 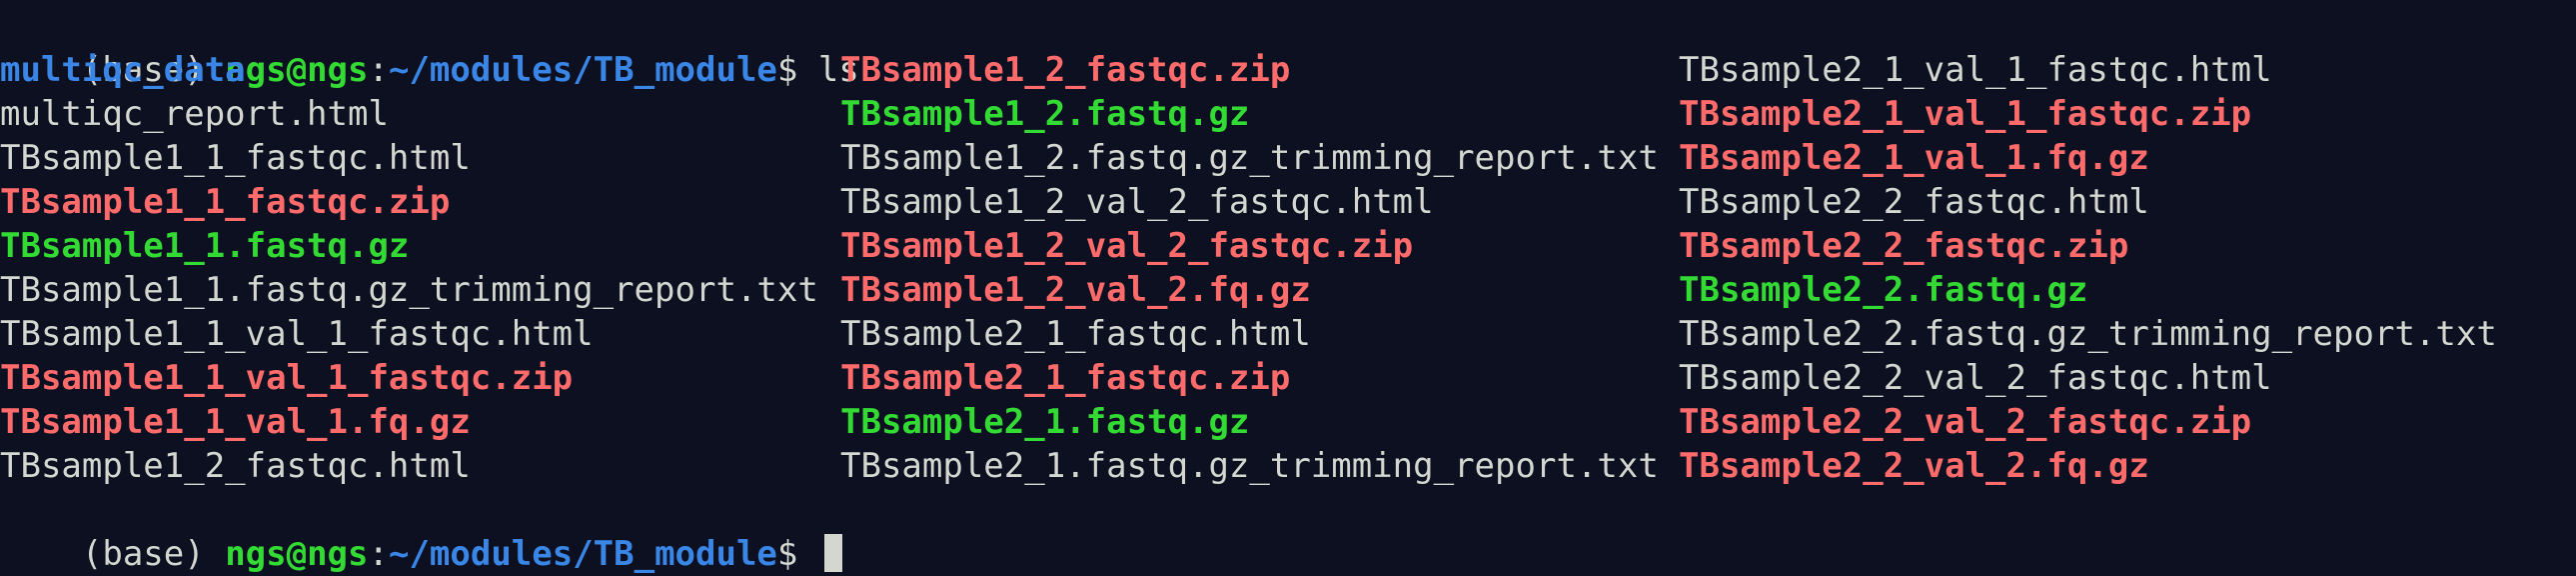 What do you see at coordinates (1249, 466) in the screenshot?
I see `file-entry: TBsample2_1.fastq.gz_trimming_report.txt` at bounding box center [1249, 466].